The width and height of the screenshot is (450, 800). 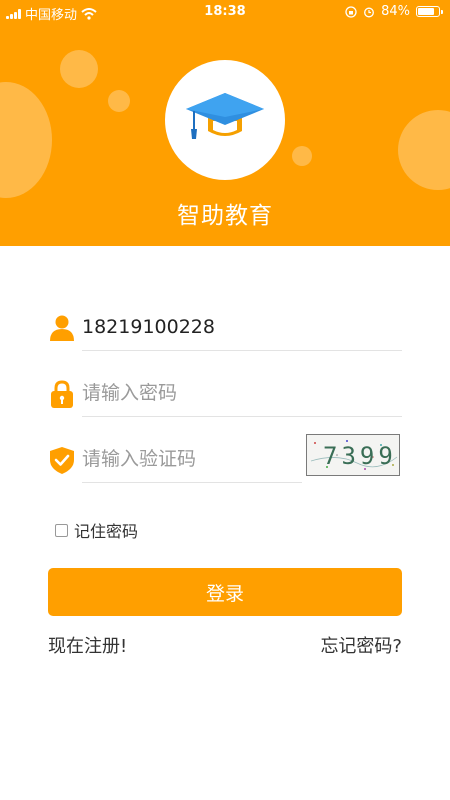 I want to click on status-right: 84%, so click(x=394, y=11).